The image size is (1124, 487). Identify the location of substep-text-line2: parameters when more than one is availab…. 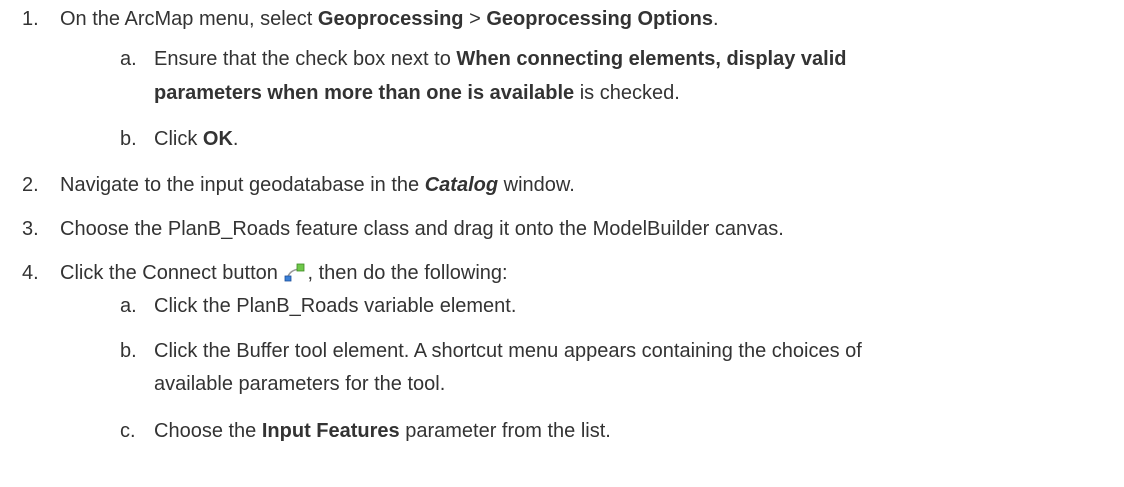
(417, 93).